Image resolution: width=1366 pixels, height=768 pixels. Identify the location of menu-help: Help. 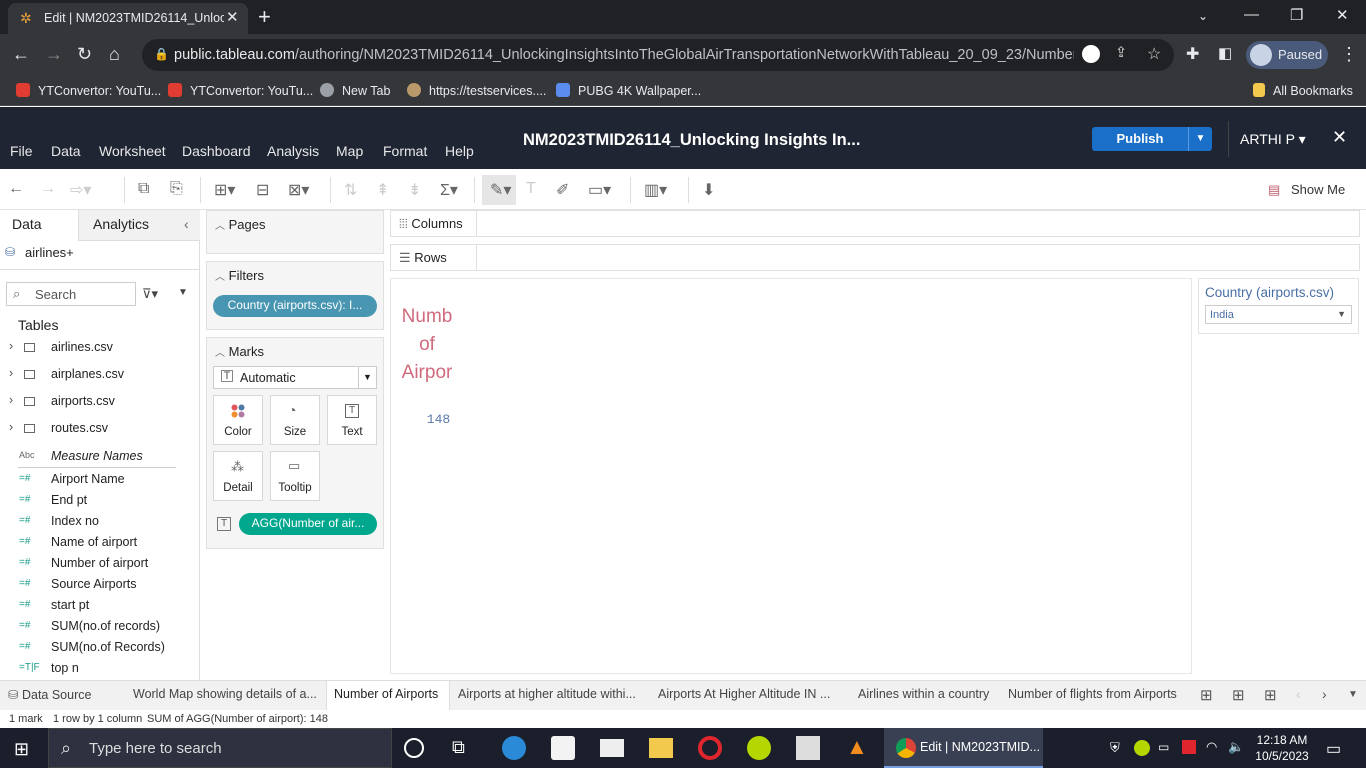
(459, 151).